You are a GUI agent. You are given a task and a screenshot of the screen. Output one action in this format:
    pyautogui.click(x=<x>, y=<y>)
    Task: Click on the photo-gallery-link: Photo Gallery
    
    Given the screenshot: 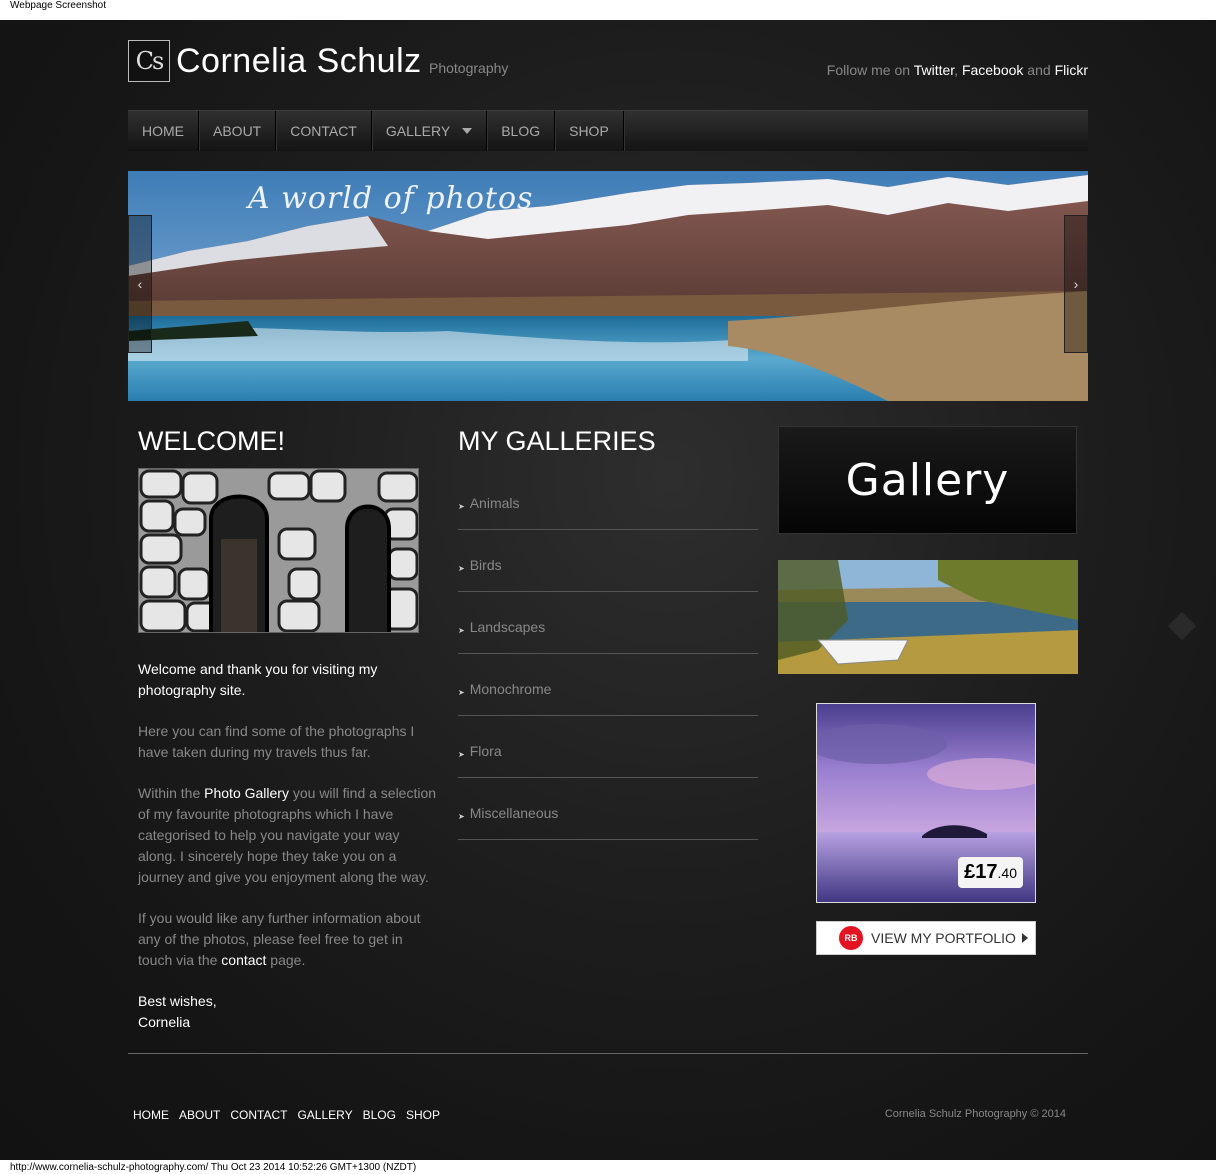 What is the action you would take?
    pyautogui.click(x=246, y=793)
    